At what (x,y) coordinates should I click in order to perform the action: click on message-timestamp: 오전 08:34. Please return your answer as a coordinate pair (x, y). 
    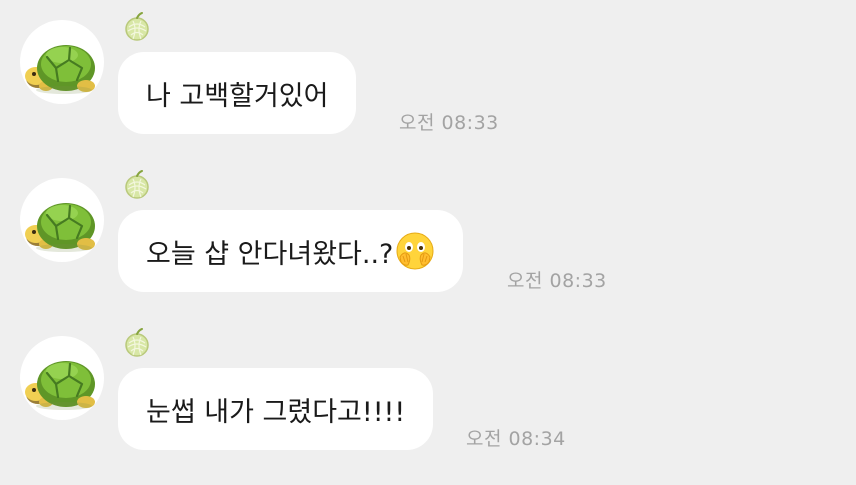
    Looking at the image, I should click on (516, 439).